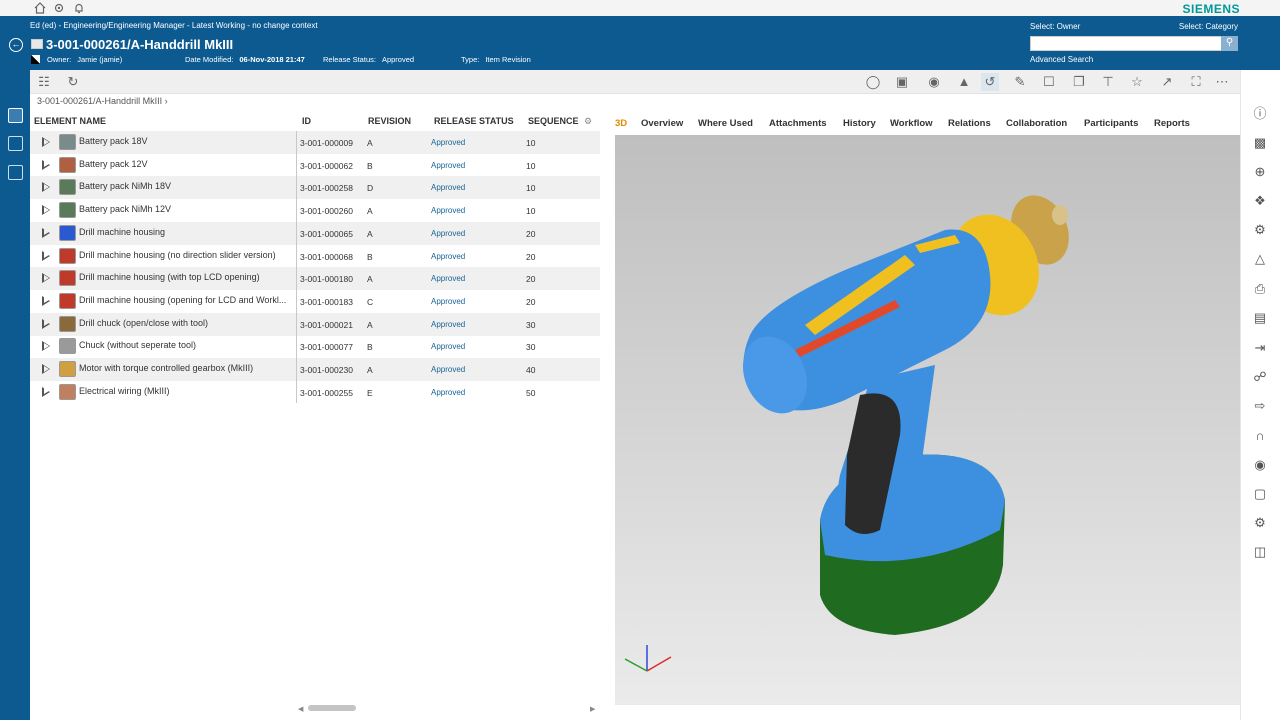 This screenshot has width=1280, height=720. Describe the element at coordinates (1055, 26) in the screenshot. I see `select-owner: Select: Owner` at that location.